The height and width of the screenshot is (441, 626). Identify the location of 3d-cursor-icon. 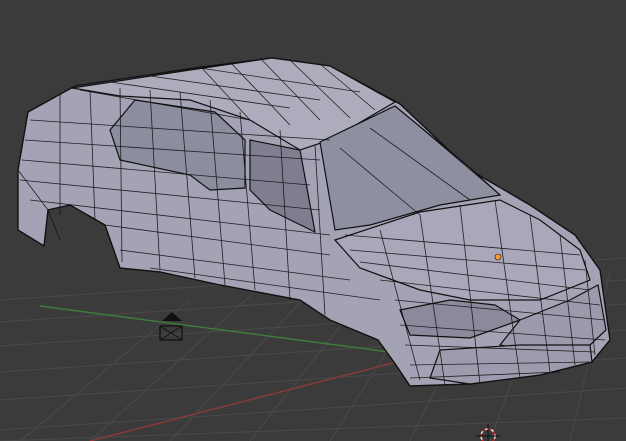
(488, 432).